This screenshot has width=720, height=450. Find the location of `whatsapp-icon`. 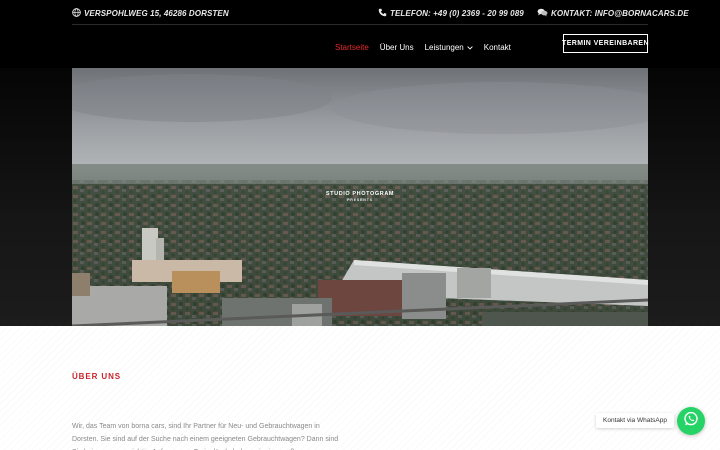

whatsapp-icon is located at coordinates (691, 421).